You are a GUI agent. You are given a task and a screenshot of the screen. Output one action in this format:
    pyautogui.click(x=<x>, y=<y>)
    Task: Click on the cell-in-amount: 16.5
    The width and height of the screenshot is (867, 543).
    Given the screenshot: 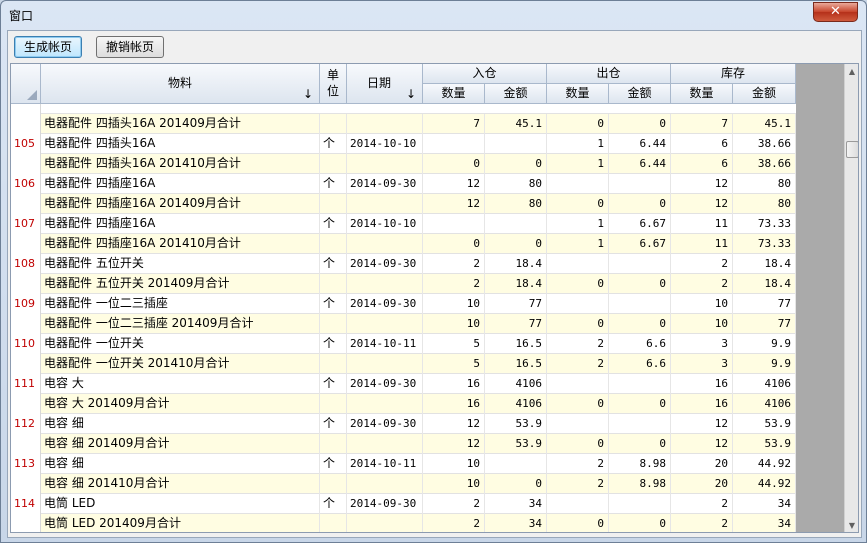 What is the action you would take?
    pyautogui.click(x=516, y=364)
    